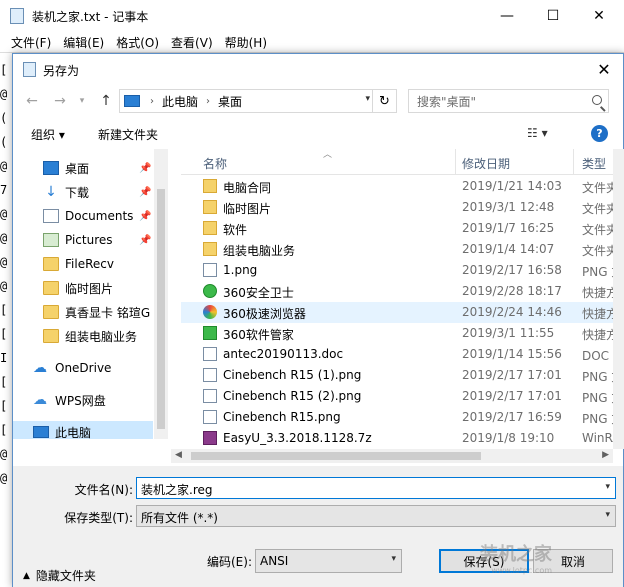 Image resolution: width=624 pixels, height=587 pixels. Describe the element at coordinates (597, 419) in the screenshot. I see `file-type: PNG 文` at that location.